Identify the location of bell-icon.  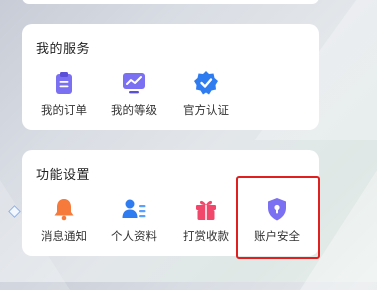
(64, 210).